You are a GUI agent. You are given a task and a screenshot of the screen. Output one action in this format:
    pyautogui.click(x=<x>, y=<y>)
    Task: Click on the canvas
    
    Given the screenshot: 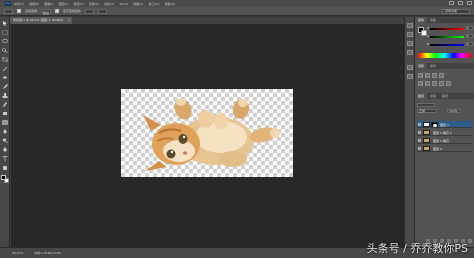 What is the action you would take?
    pyautogui.click(x=207, y=133)
    